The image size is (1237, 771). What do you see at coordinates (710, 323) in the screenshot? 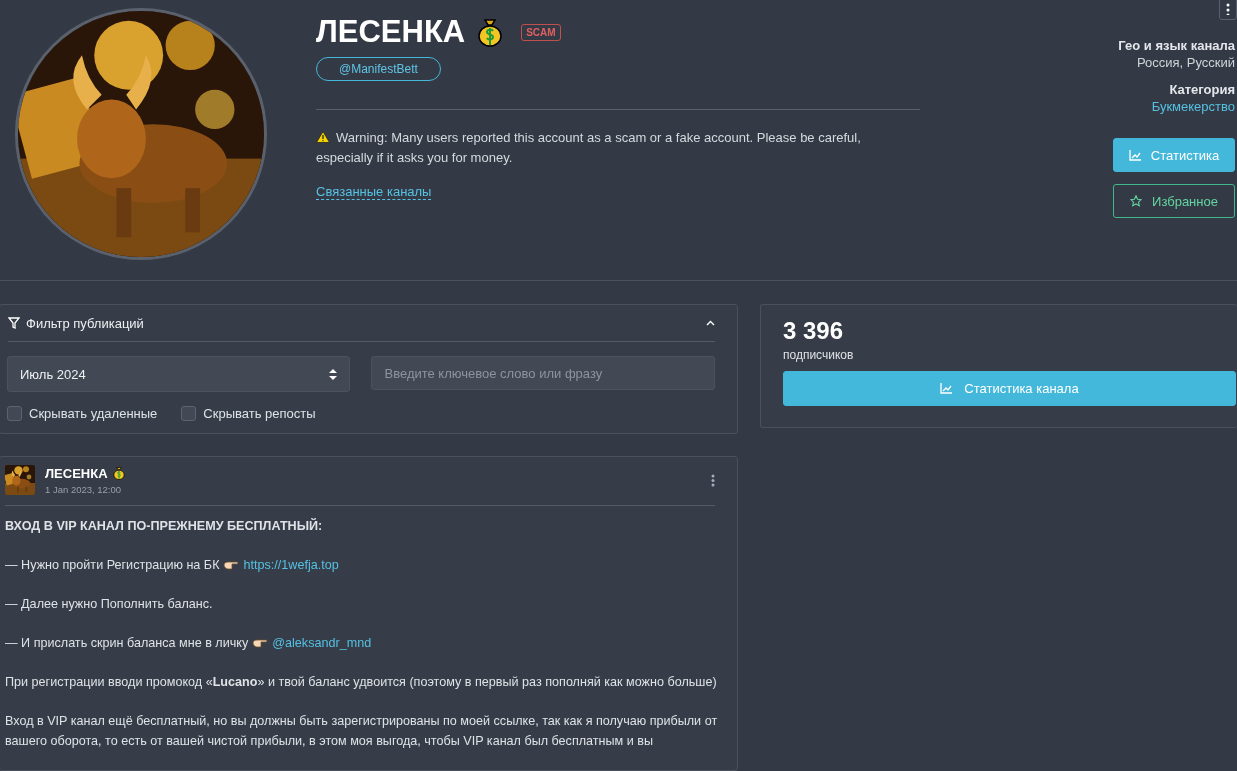
I see `chevron-icon` at bounding box center [710, 323].